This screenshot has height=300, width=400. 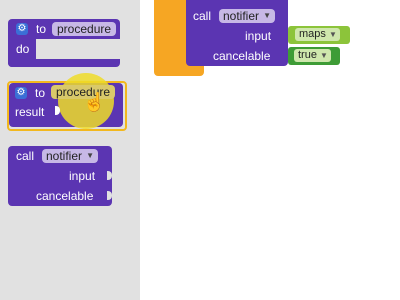 I want to click on input-socket, so click(x=109, y=175).